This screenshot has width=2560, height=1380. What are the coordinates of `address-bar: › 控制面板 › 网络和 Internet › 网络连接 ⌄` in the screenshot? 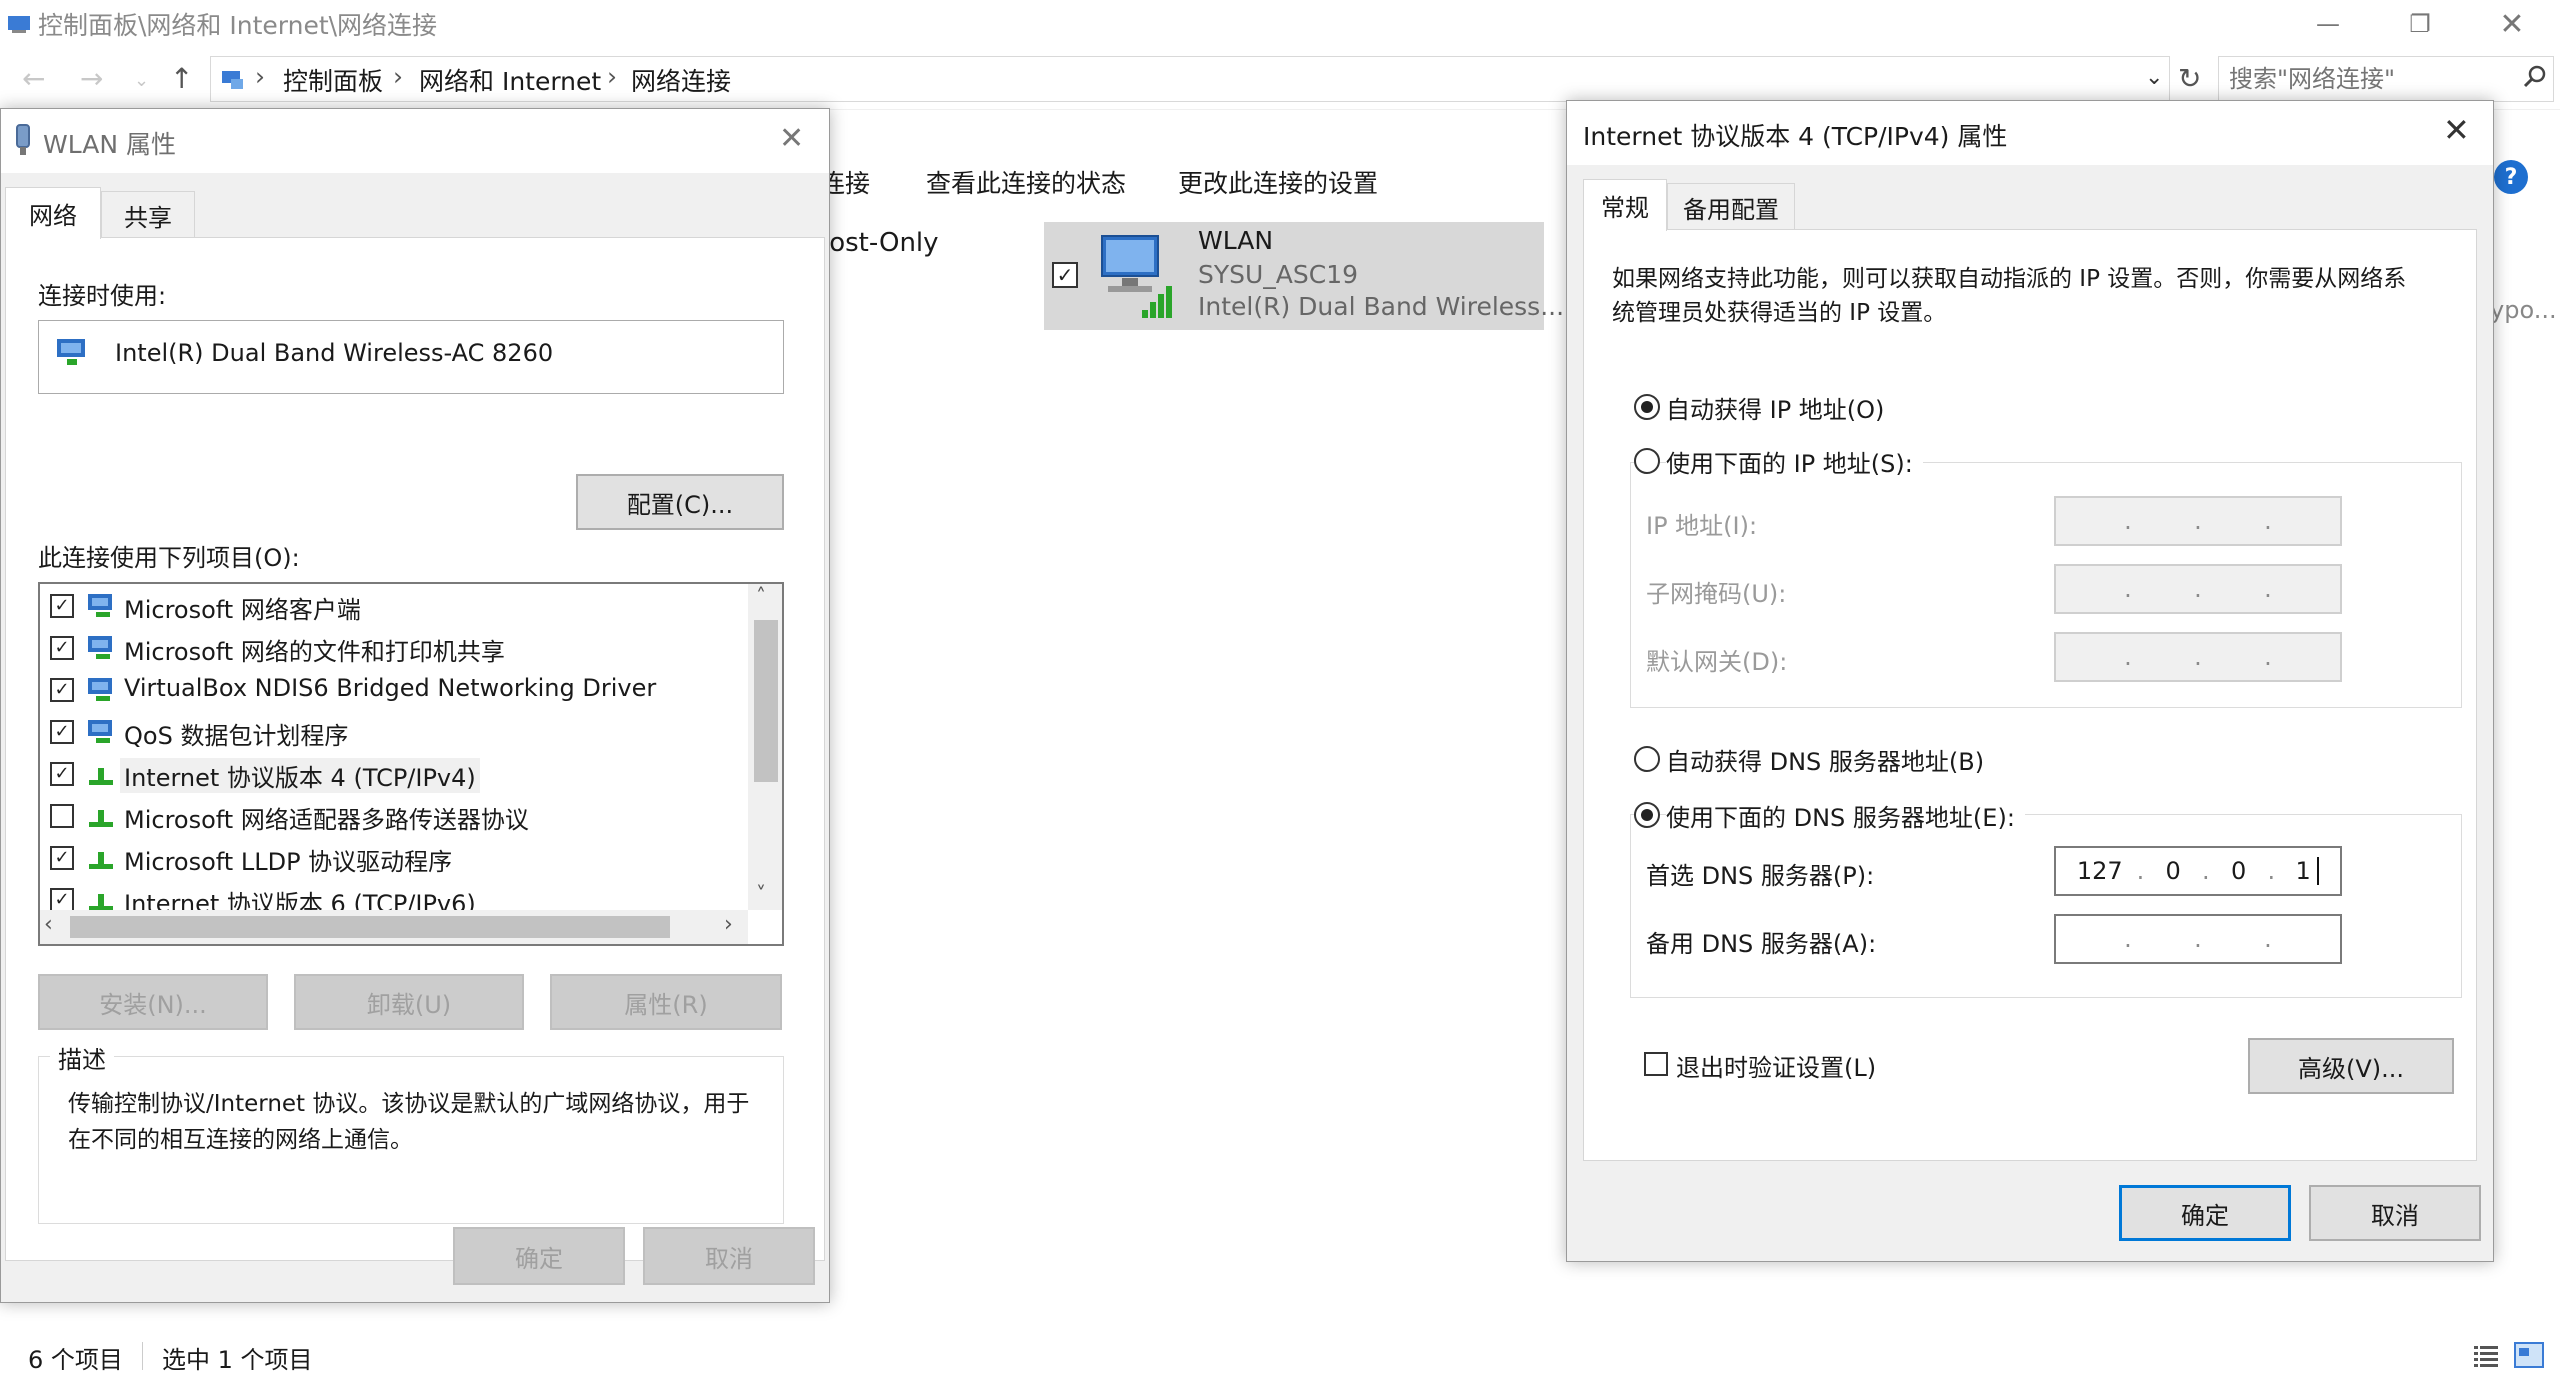 It's located at (1190, 79).